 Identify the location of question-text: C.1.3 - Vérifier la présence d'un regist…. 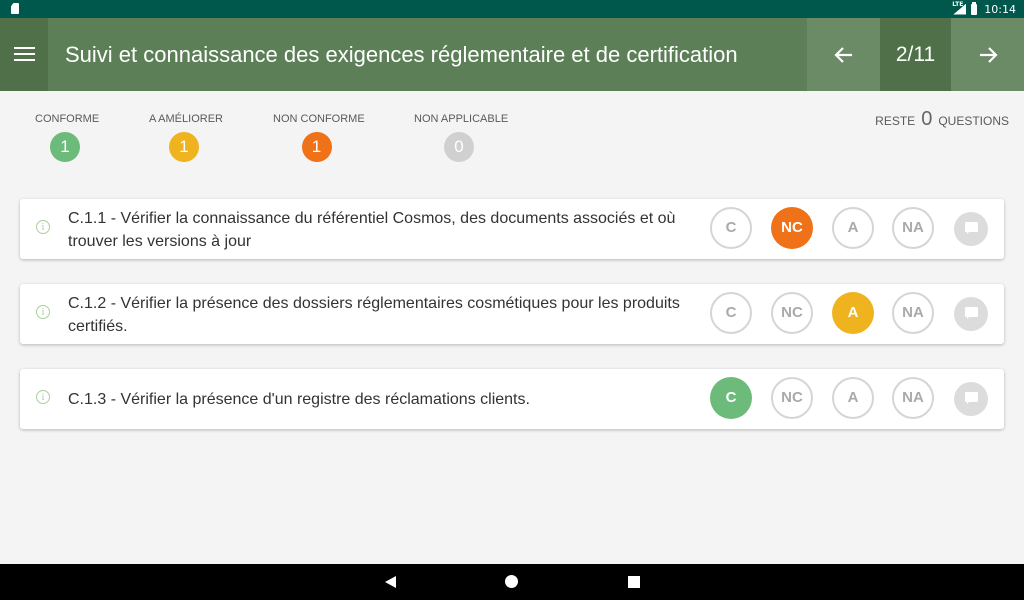
(299, 399).